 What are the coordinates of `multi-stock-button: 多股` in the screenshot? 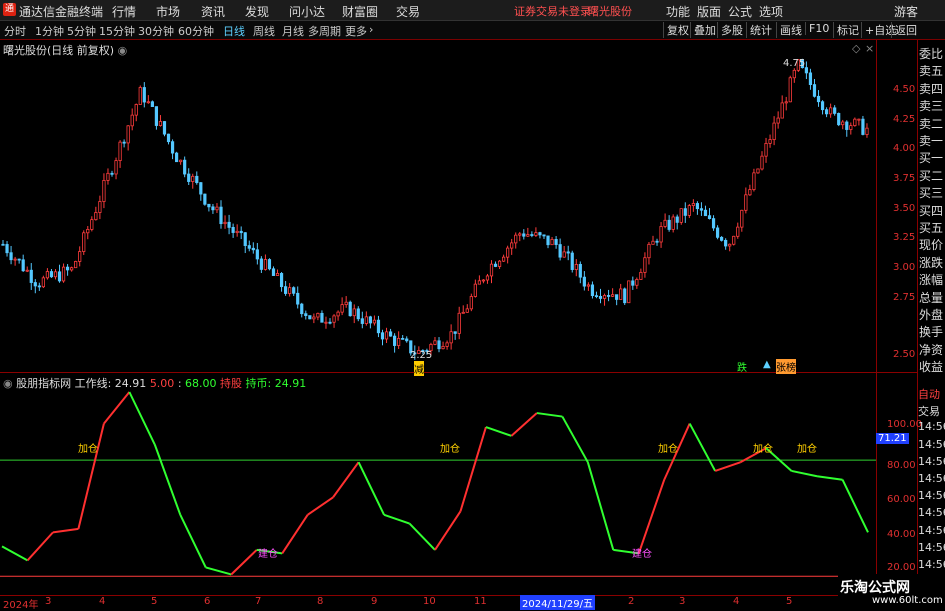 It's located at (730, 30).